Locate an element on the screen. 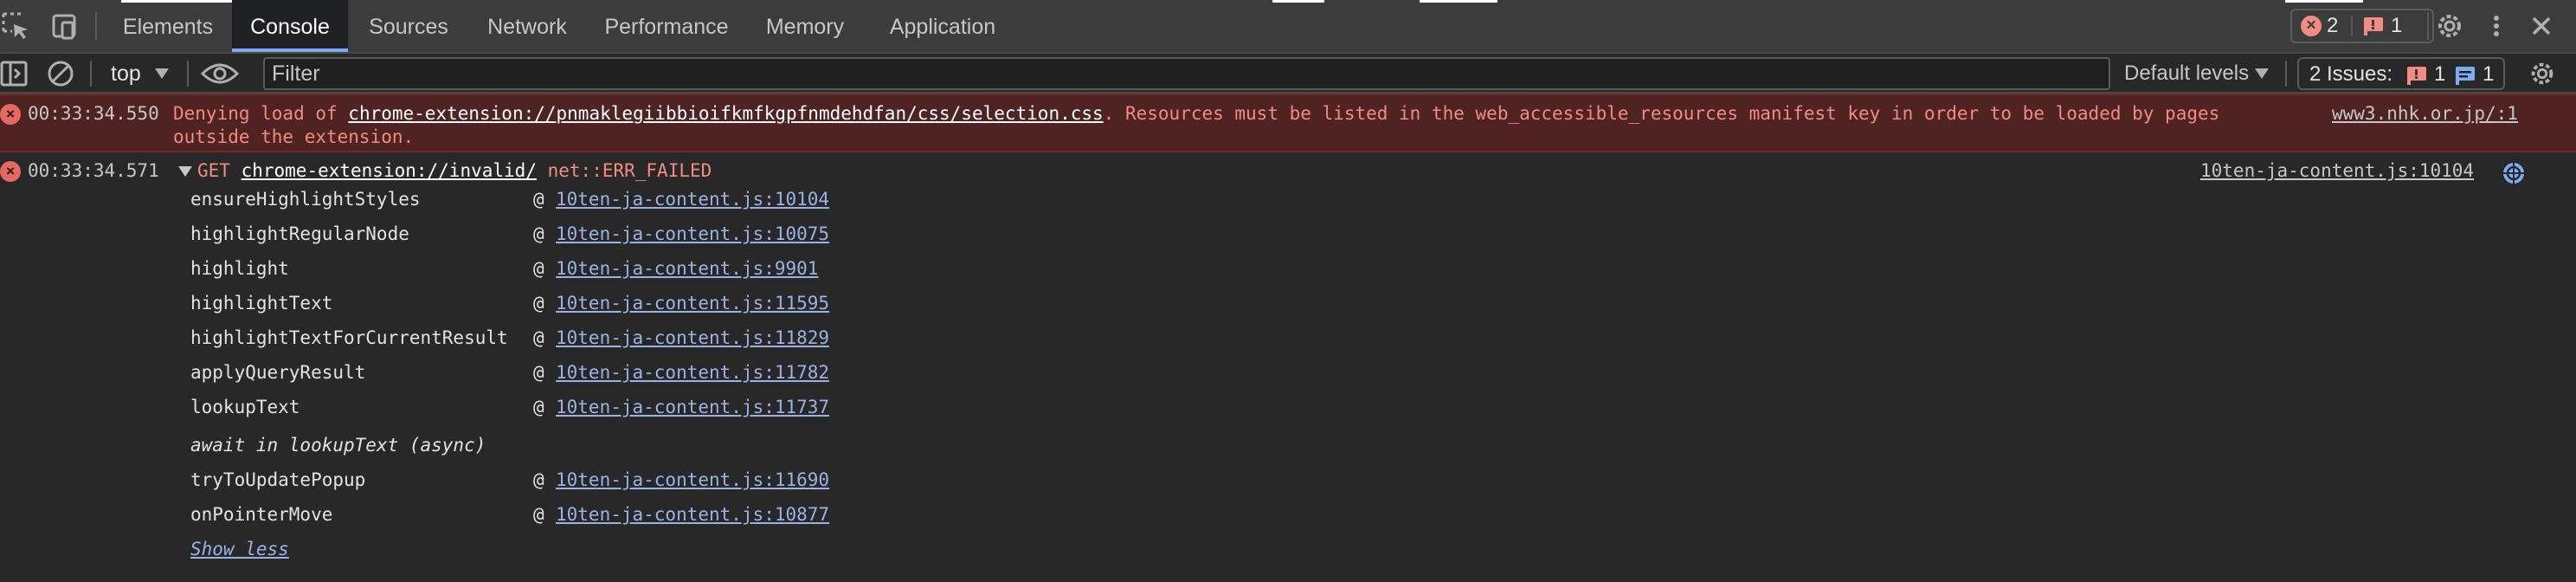 The image size is (2576, 582). tab-elements: Elements is located at coordinates (168, 26).